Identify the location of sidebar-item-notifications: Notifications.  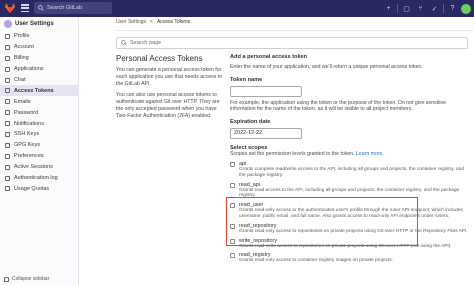
(39, 123).